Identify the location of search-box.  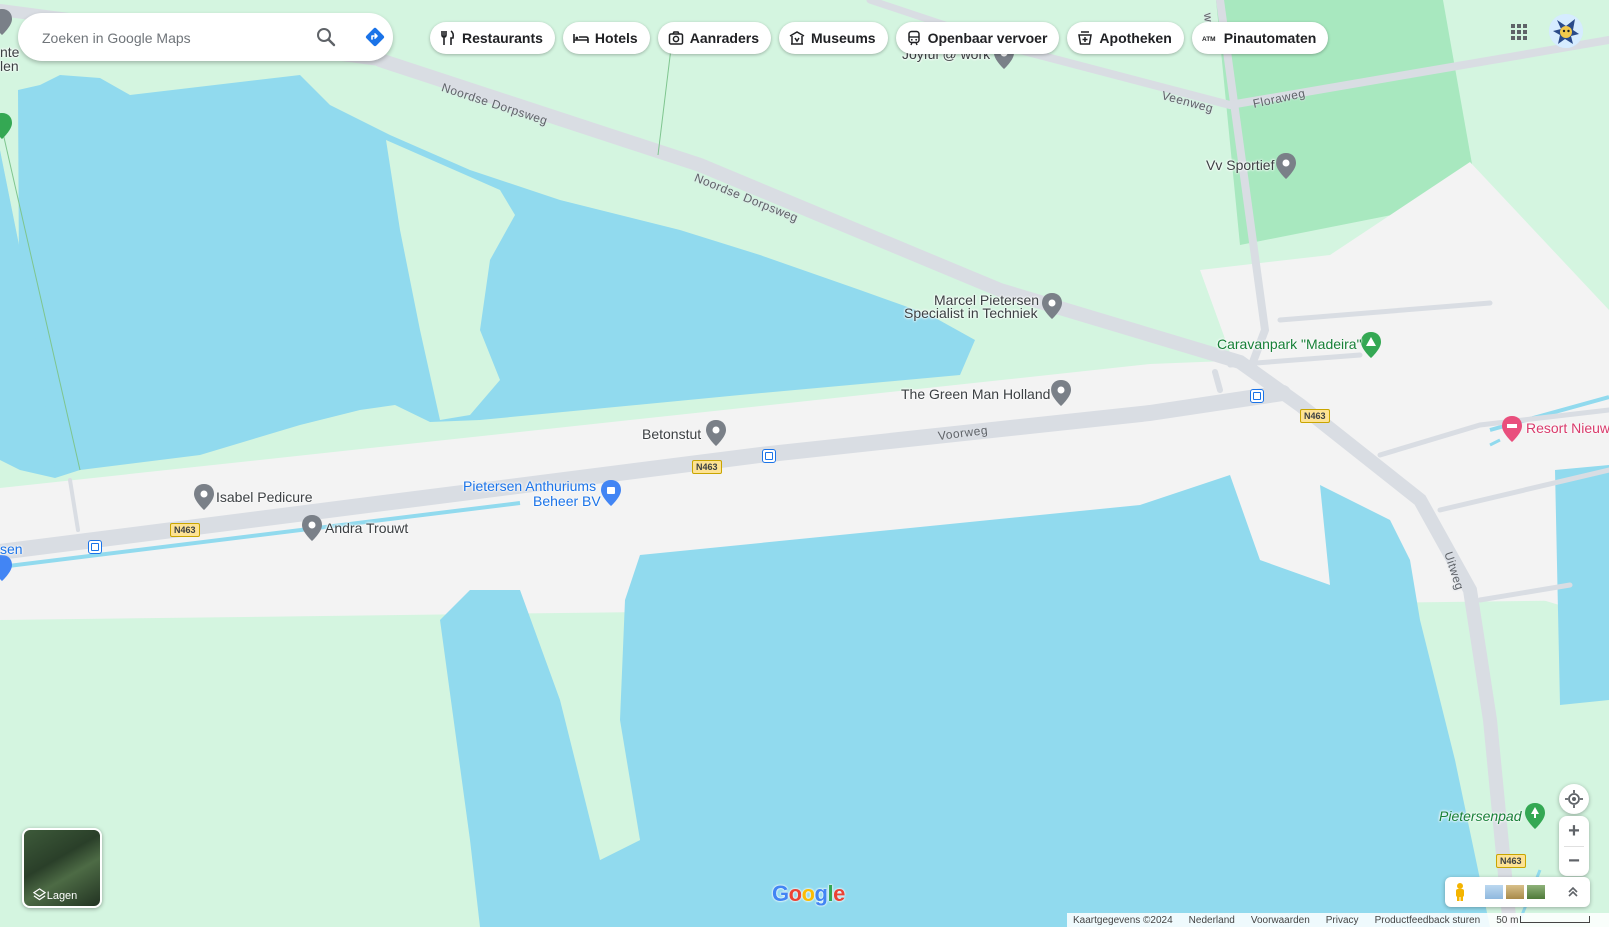
(205, 37).